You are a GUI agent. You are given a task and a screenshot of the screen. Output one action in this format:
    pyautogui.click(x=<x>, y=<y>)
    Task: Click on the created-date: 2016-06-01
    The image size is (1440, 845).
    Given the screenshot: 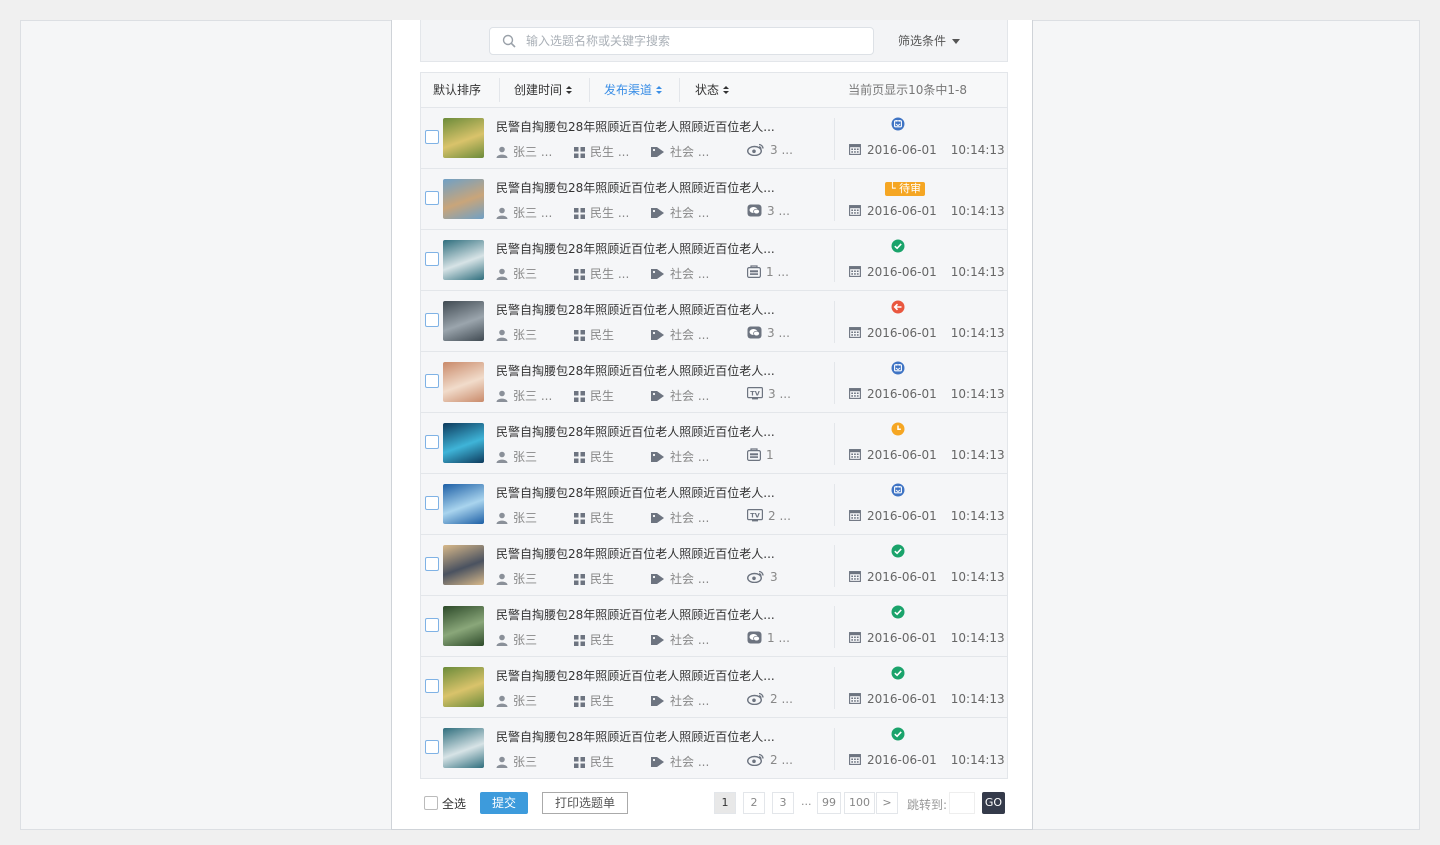 What is the action you would take?
    pyautogui.click(x=902, y=699)
    